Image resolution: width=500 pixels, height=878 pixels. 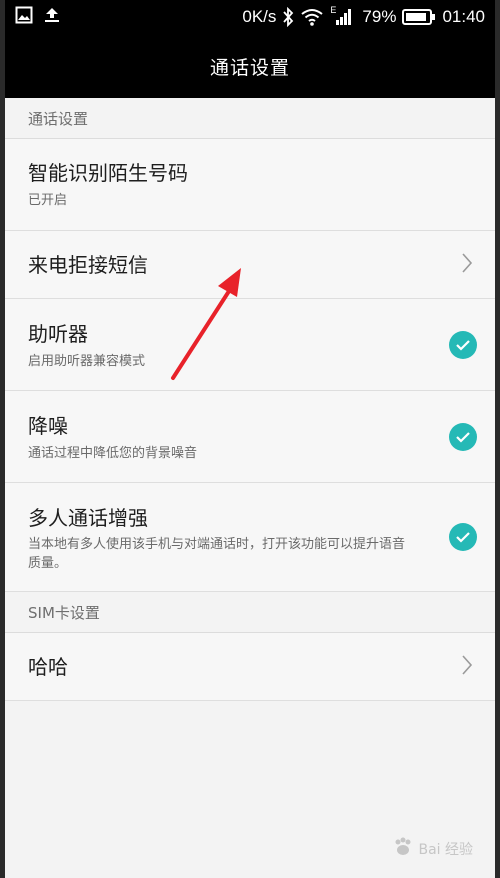 What do you see at coordinates (217, 554) in the screenshot?
I see `row-subtitle: 当本地有多人使用该手机与对端通话时，打开该功能可以提升语音质量。` at bounding box center [217, 554].